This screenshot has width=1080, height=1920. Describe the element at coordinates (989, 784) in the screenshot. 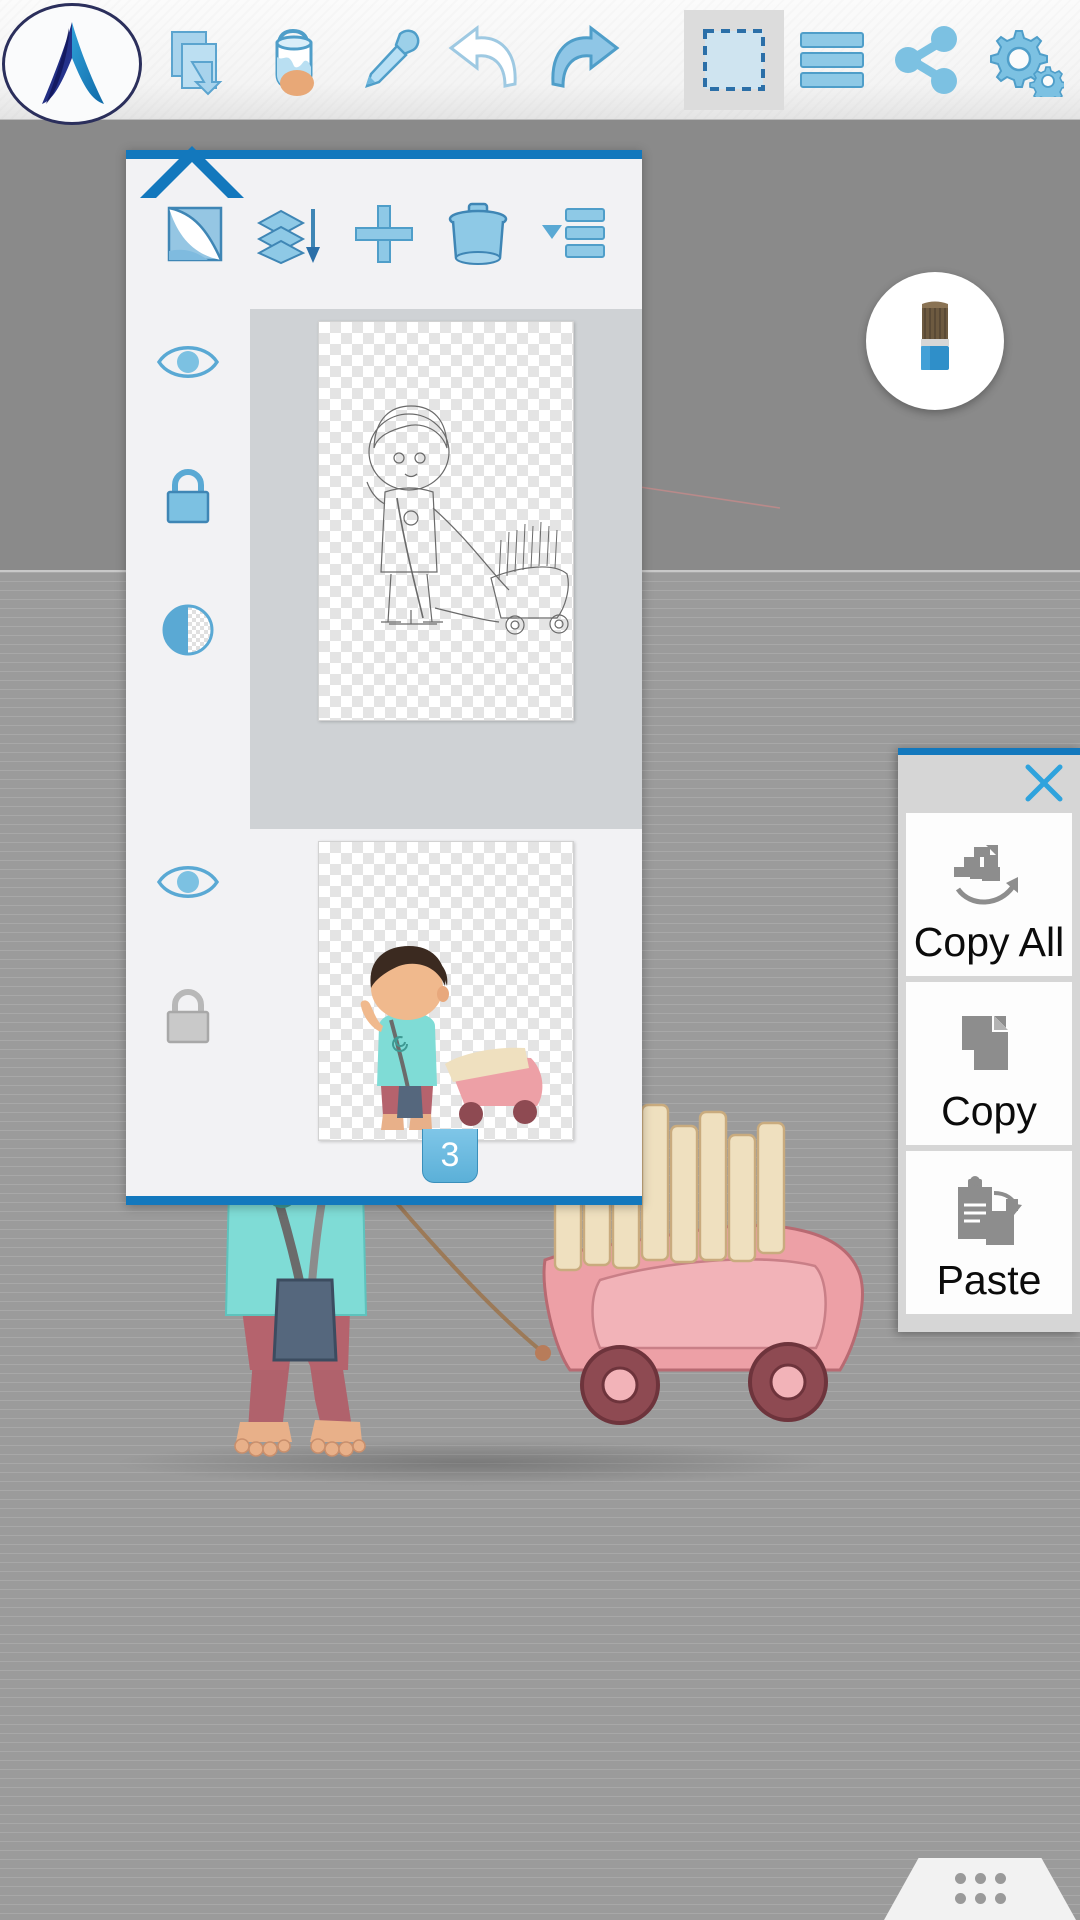

I see `context-menu-header` at that location.